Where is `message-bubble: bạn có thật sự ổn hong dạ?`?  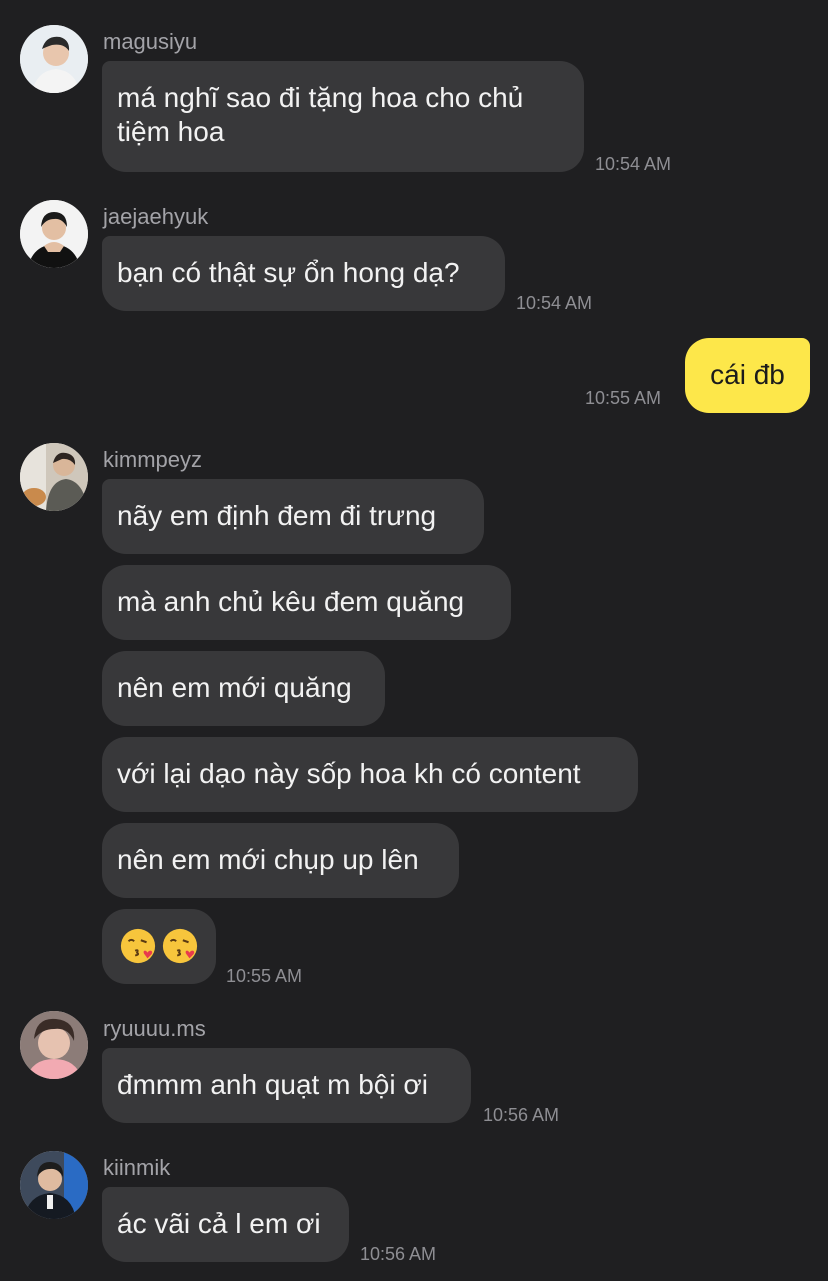 message-bubble: bạn có thật sự ổn hong dạ? is located at coordinates (303, 273).